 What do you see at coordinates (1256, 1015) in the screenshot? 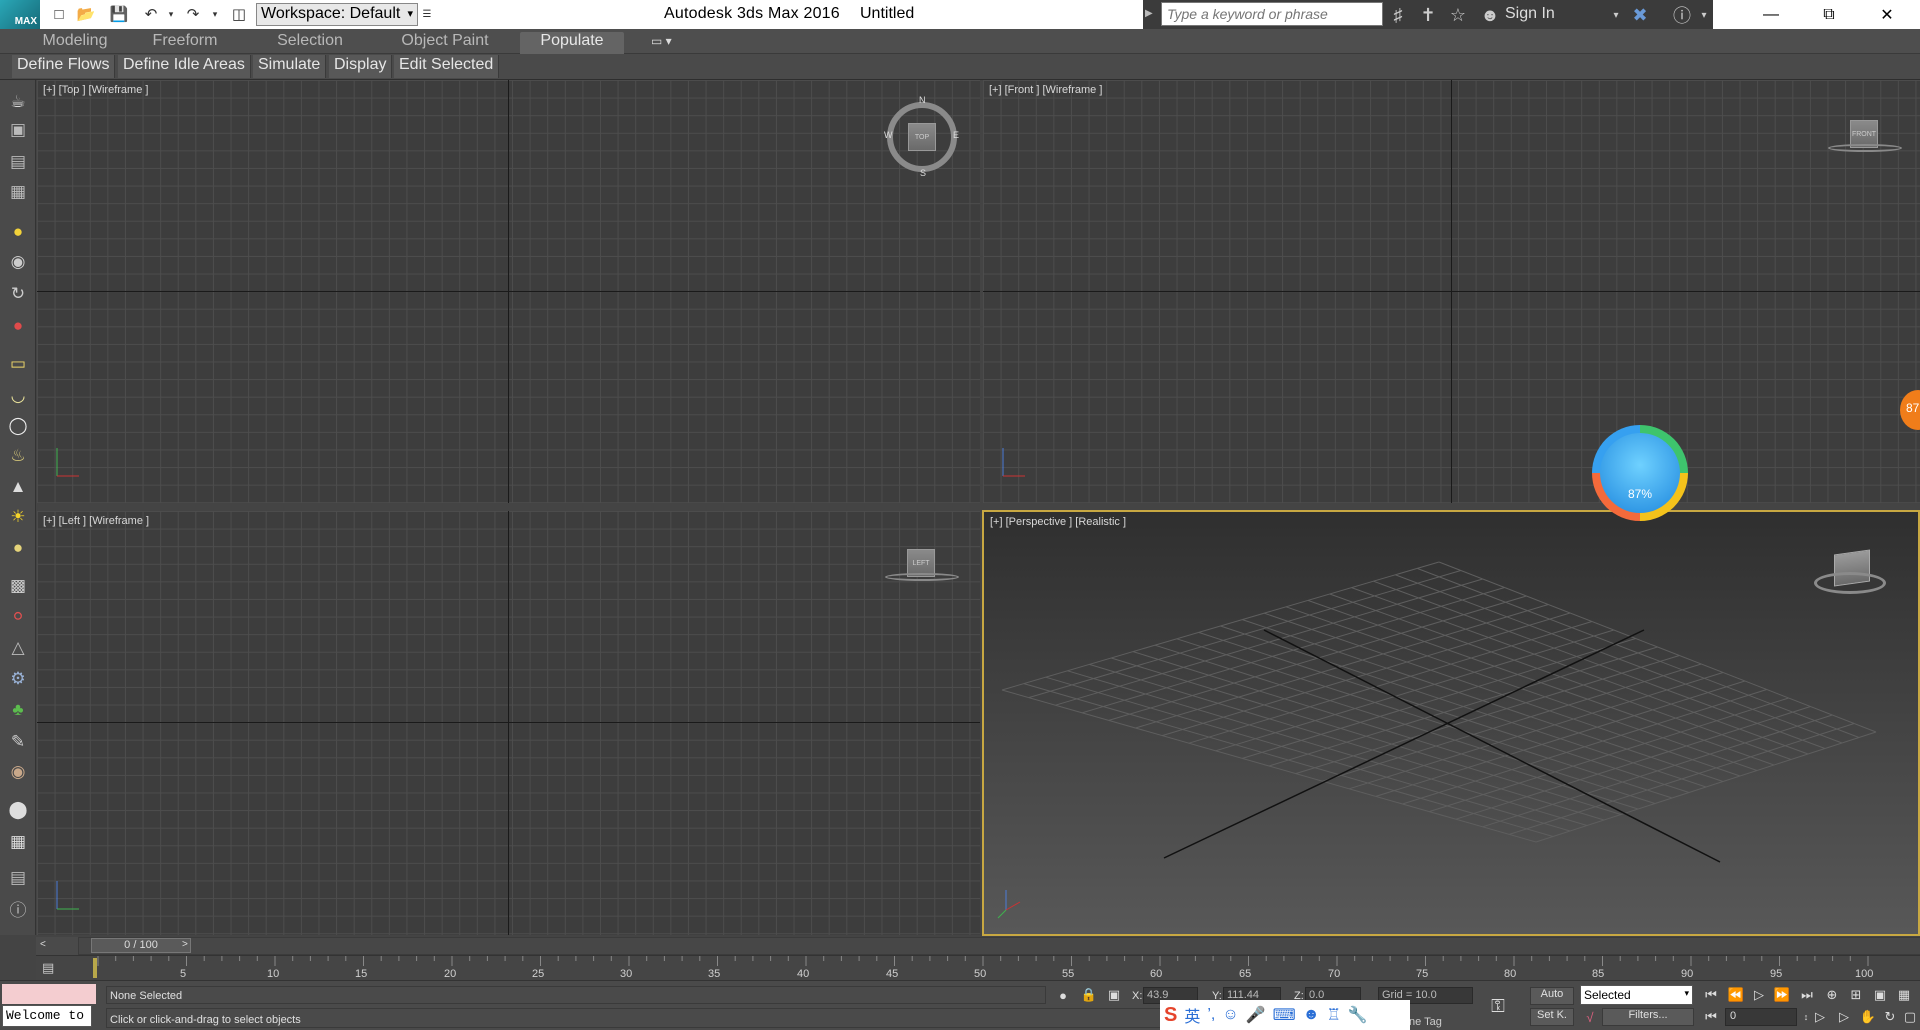
I see `microphone-icon: 🎤` at bounding box center [1256, 1015].